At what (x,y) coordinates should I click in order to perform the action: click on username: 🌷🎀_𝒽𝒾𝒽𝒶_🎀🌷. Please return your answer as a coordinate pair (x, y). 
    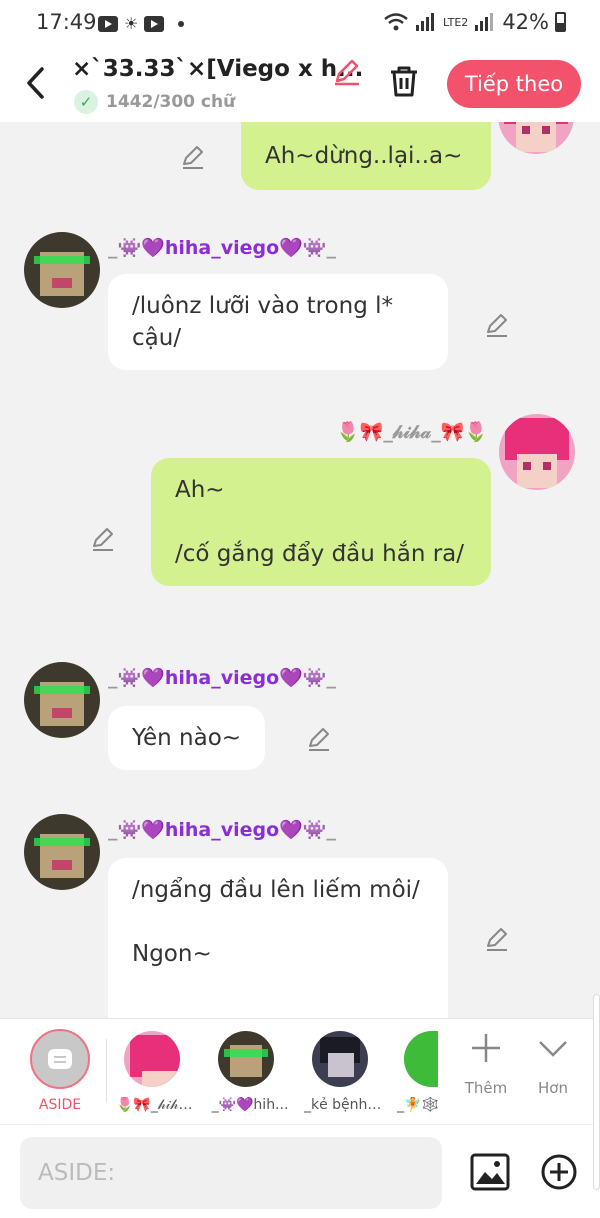
    Looking at the image, I should click on (412, 432).